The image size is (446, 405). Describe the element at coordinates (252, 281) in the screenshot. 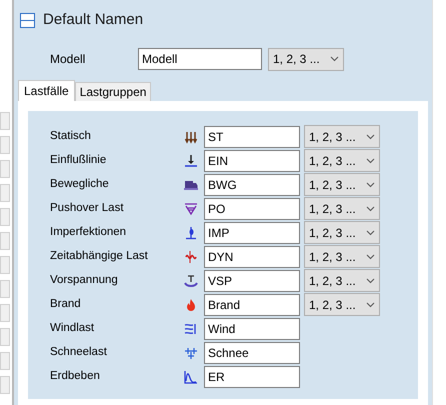

I see `name-field: VSP` at that location.